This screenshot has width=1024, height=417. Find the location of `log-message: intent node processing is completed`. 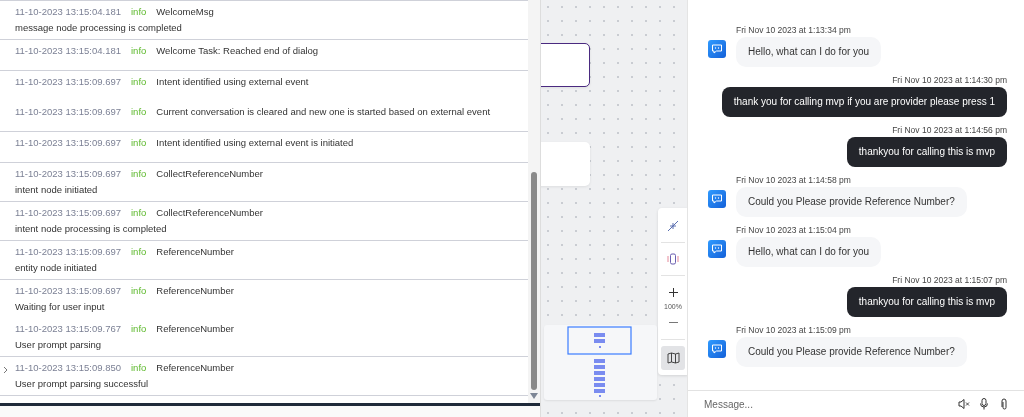

log-message: intent node processing is completed is located at coordinates (91, 229).